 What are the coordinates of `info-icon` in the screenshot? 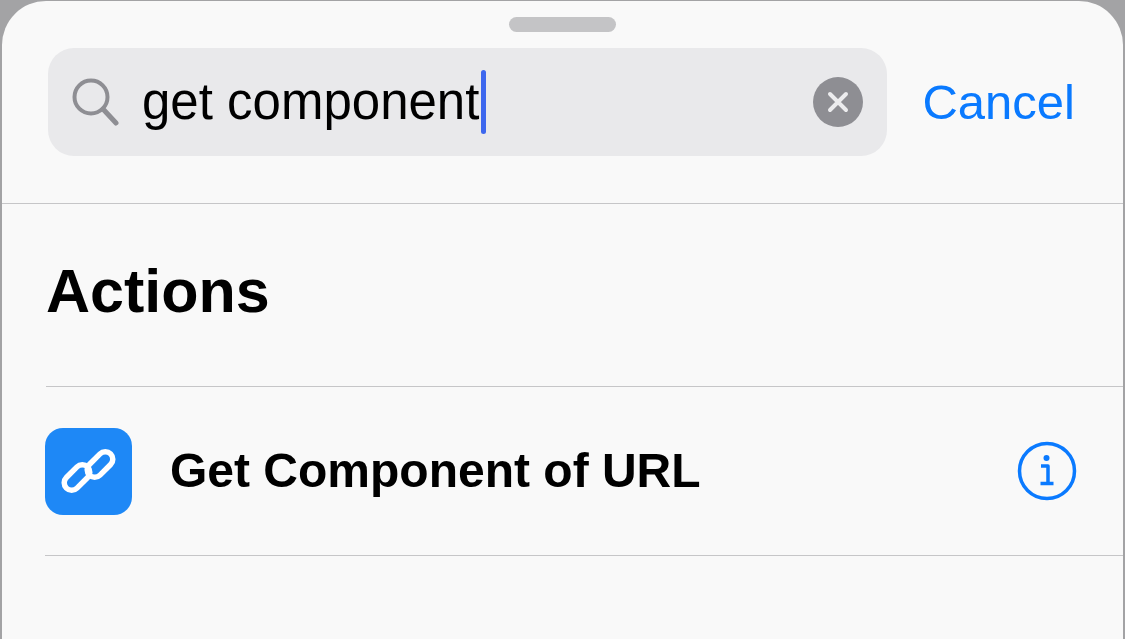 It's located at (1047, 471).